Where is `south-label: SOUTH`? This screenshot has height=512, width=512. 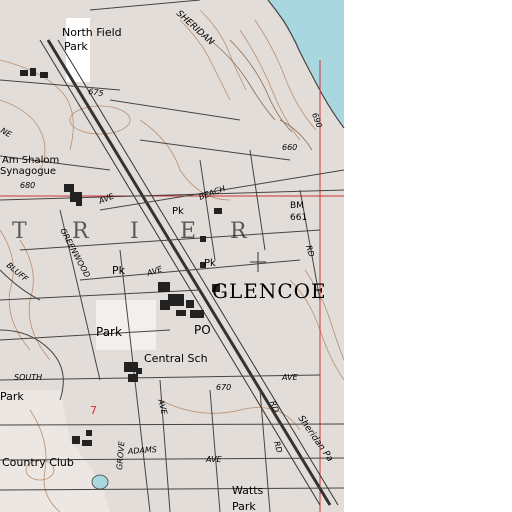
south-label: SOUTH is located at coordinates (28, 377).